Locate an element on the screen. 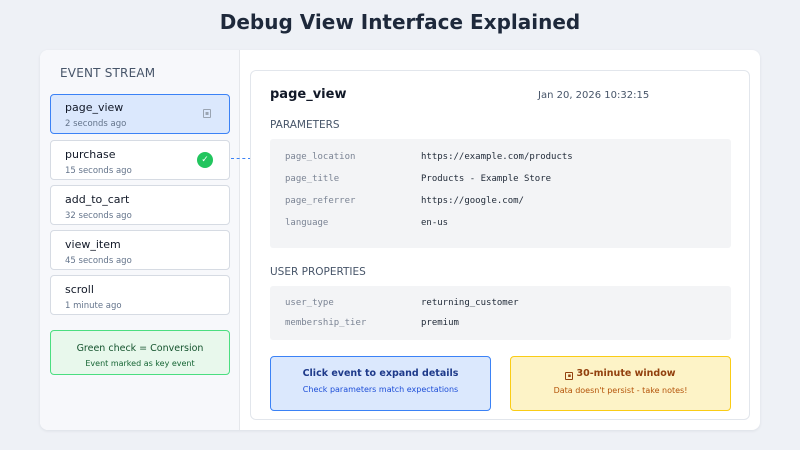  legend-subtitle: Event marked as key event is located at coordinates (140, 363).